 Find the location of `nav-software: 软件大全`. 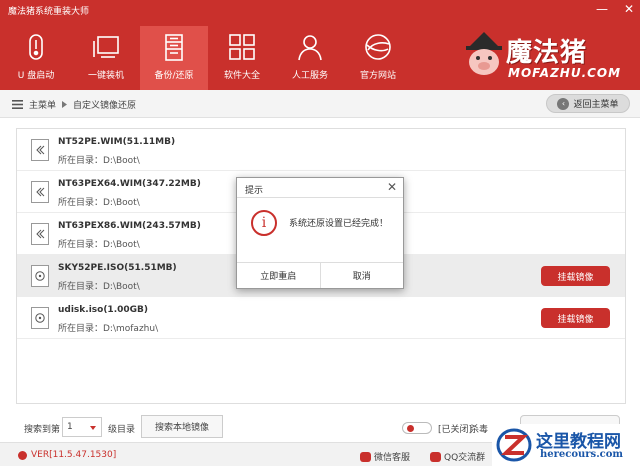

nav-software: 软件大全 is located at coordinates (242, 58).